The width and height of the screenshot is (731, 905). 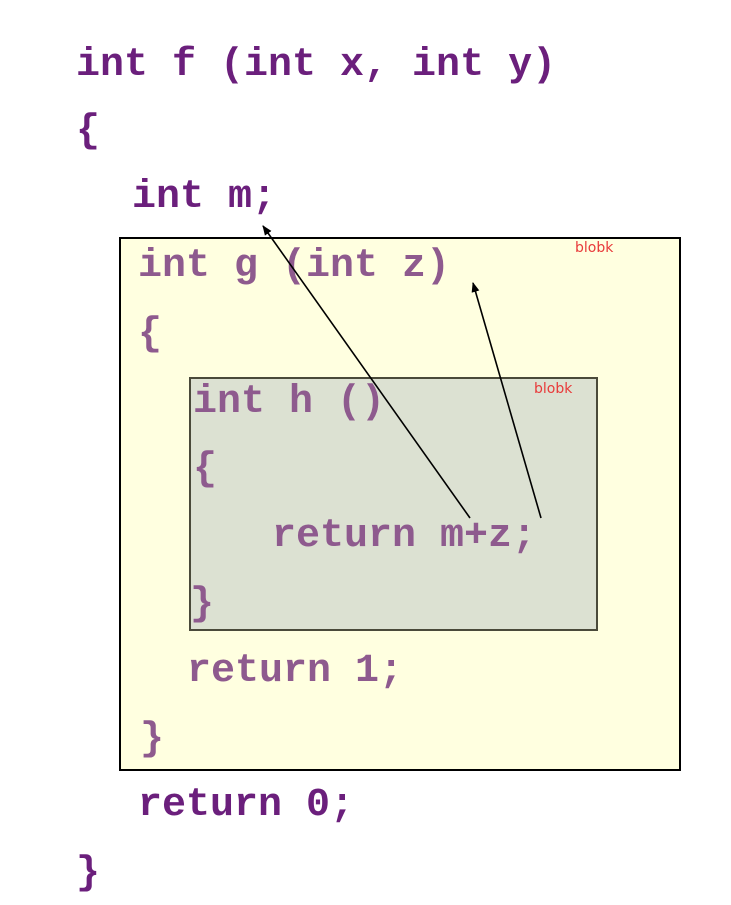 What do you see at coordinates (506, 400) in the screenshot?
I see `arrow-z-to-parameter` at bounding box center [506, 400].